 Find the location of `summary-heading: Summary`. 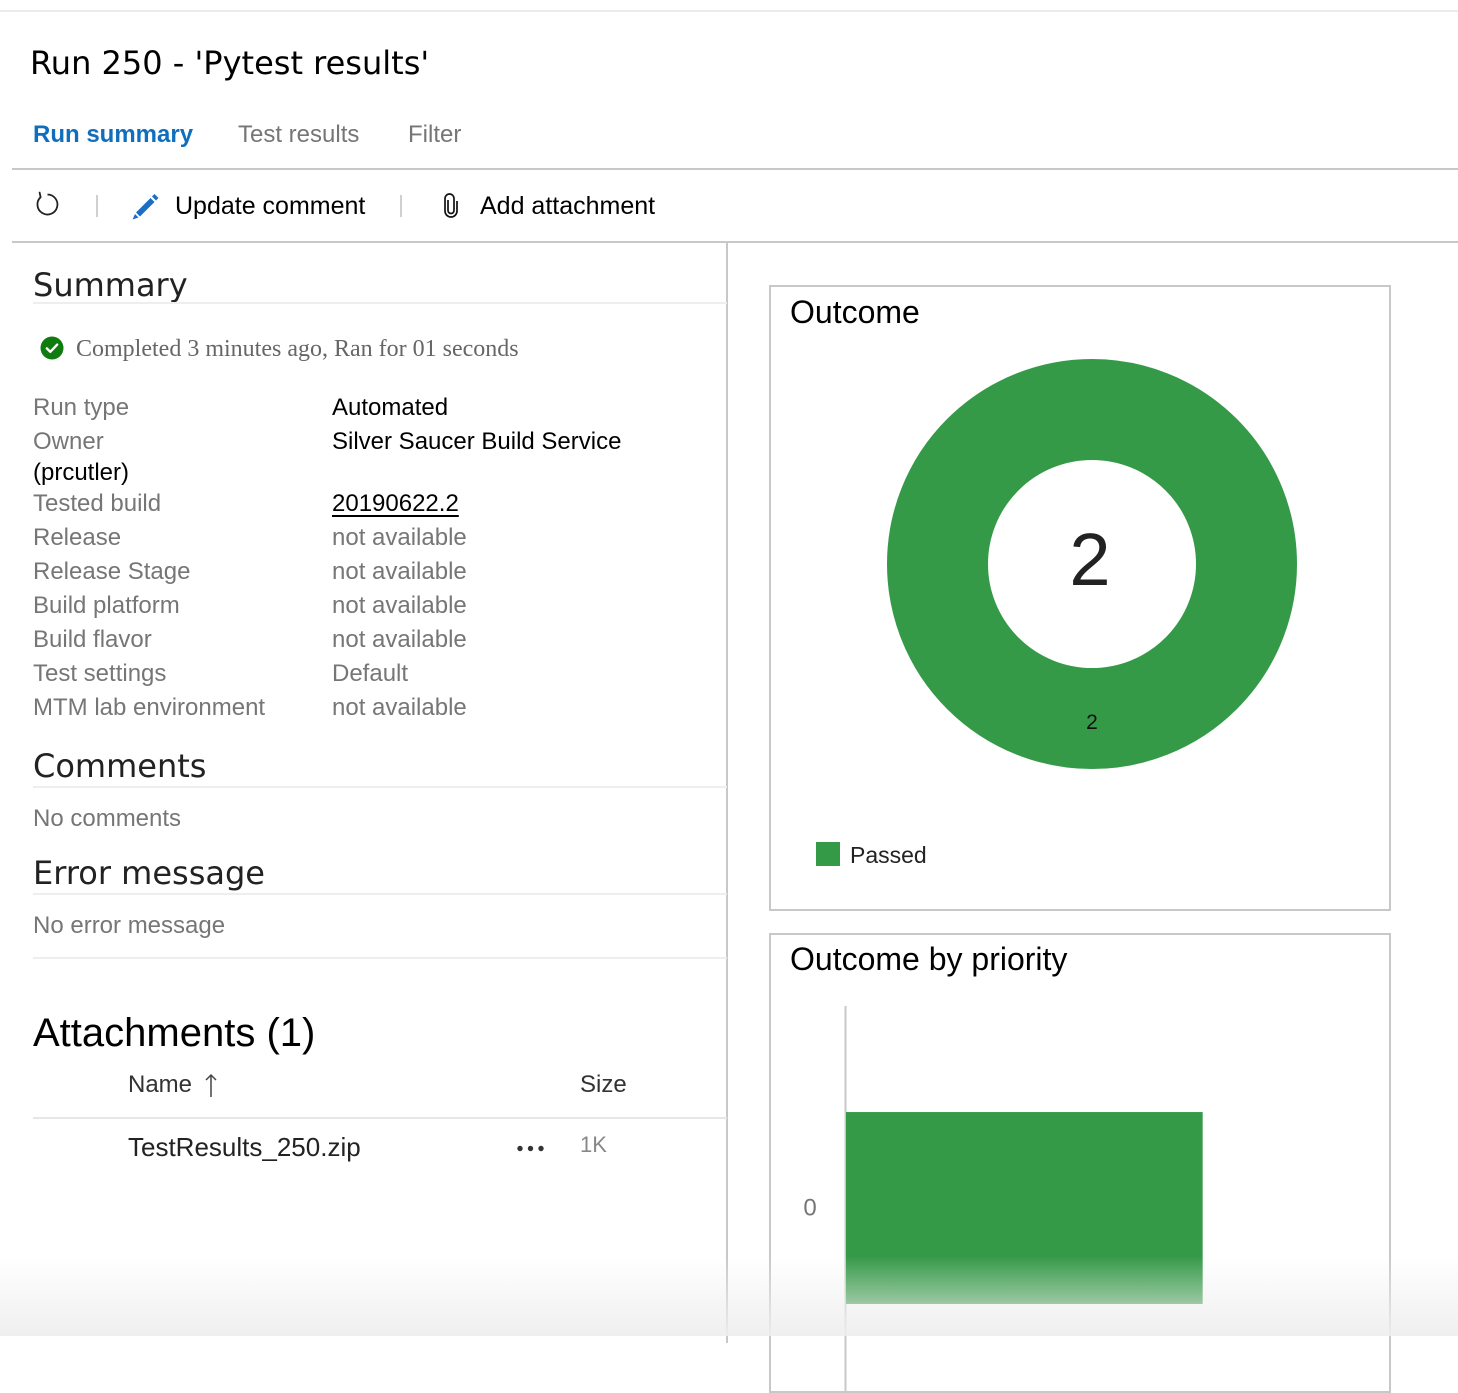

summary-heading: Summary is located at coordinates (110, 285).